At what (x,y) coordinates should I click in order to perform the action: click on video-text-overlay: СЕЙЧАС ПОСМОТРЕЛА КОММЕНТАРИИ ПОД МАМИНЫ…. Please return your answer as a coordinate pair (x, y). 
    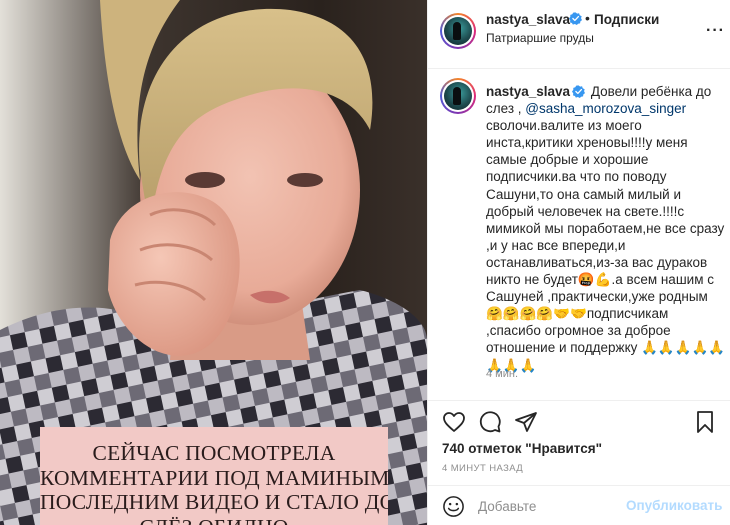
    Looking at the image, I should click on (214, 476).